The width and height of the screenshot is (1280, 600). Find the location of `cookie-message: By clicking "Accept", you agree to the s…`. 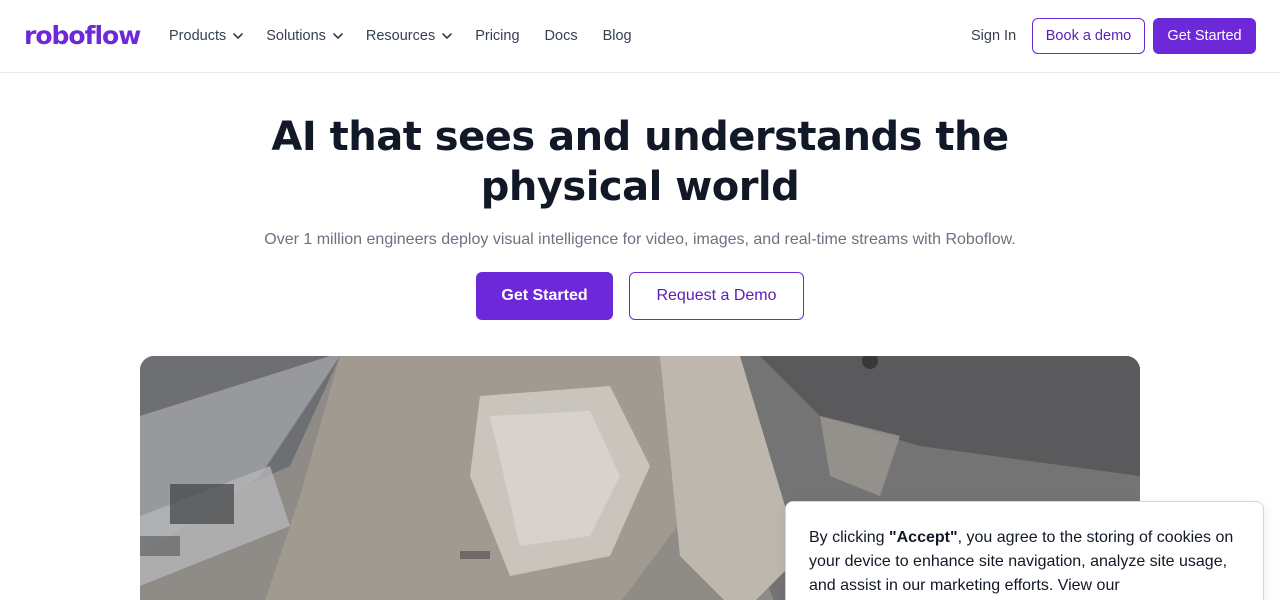

cookie-message: By clicking "Accept", you agree to the s… is located at coordinates (1024, 562).